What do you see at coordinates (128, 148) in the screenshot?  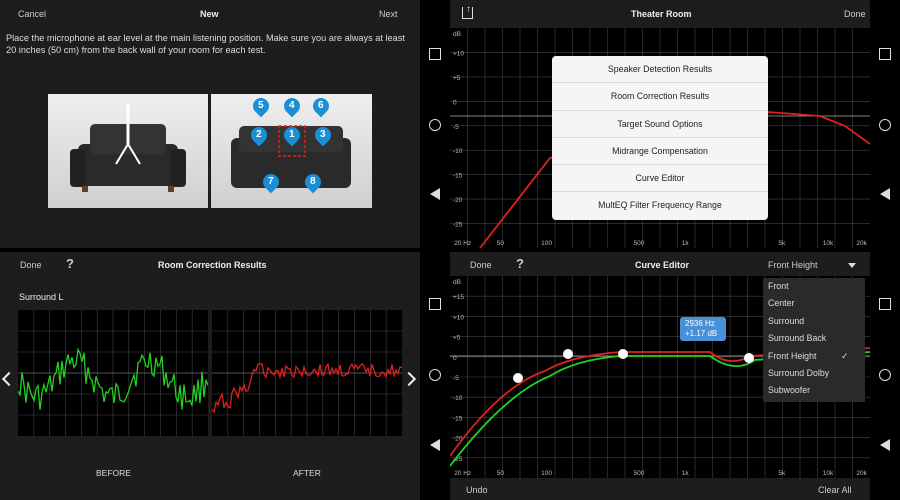 I see `armchair-icon` at bounding box center [128, 148].